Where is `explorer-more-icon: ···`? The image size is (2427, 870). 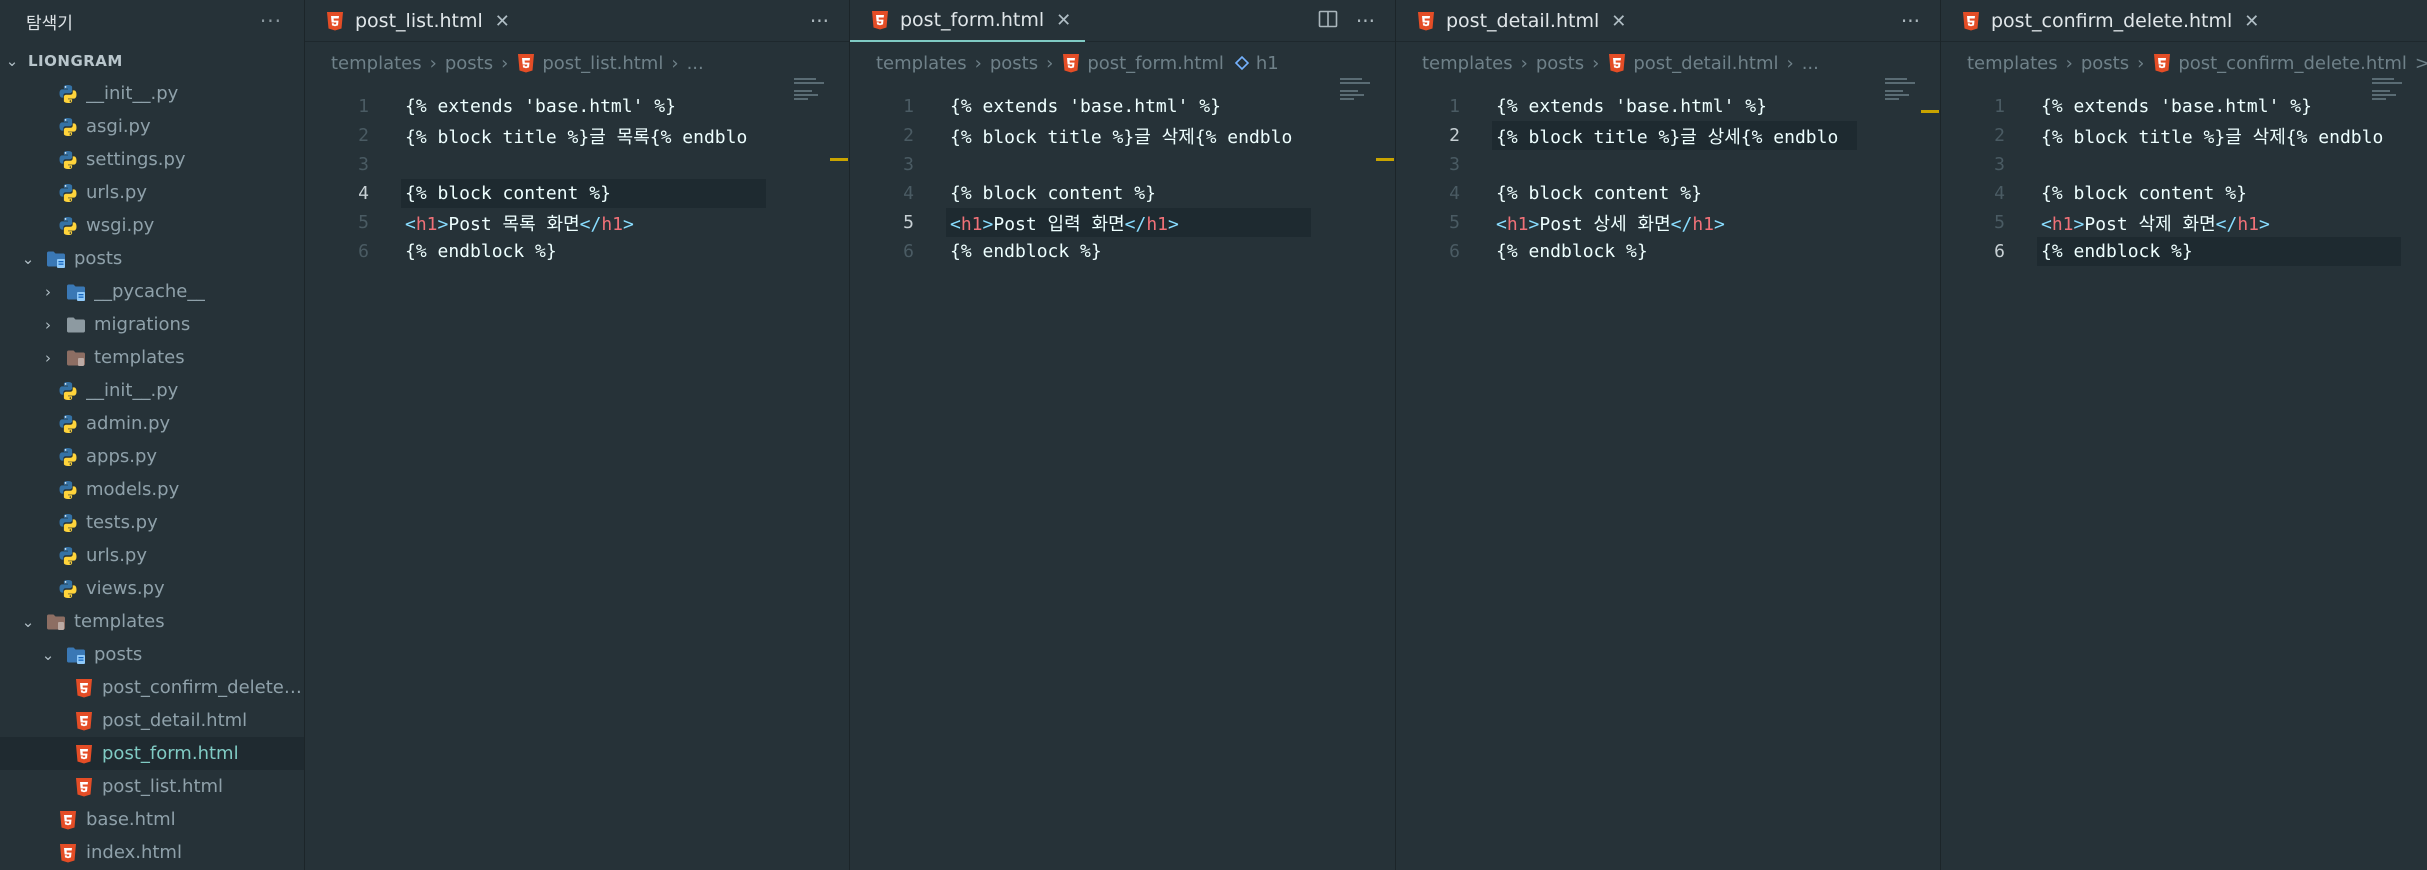 explorer-more-icon: ··· is located at coordinates (271, 21).